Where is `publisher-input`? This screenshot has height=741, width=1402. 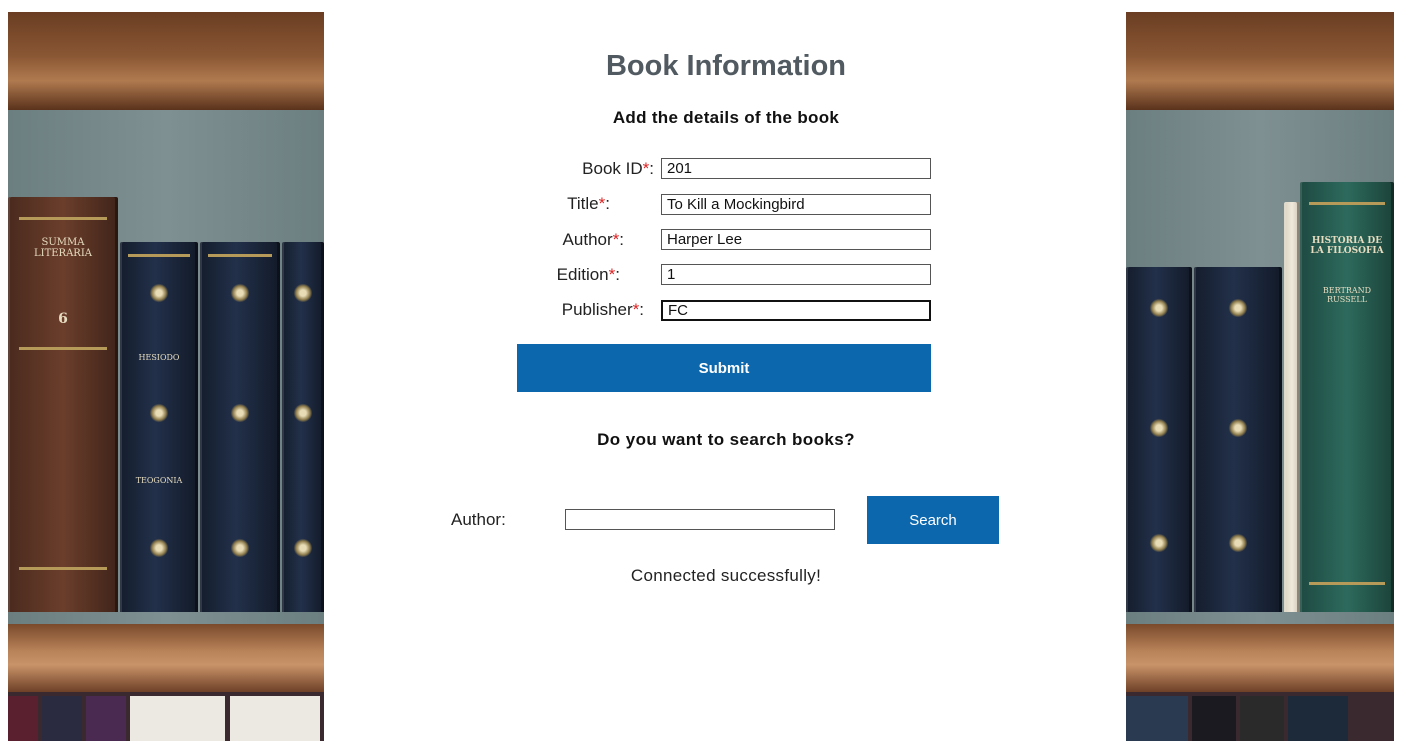
publisher-input is located at coordinates (796, 310).